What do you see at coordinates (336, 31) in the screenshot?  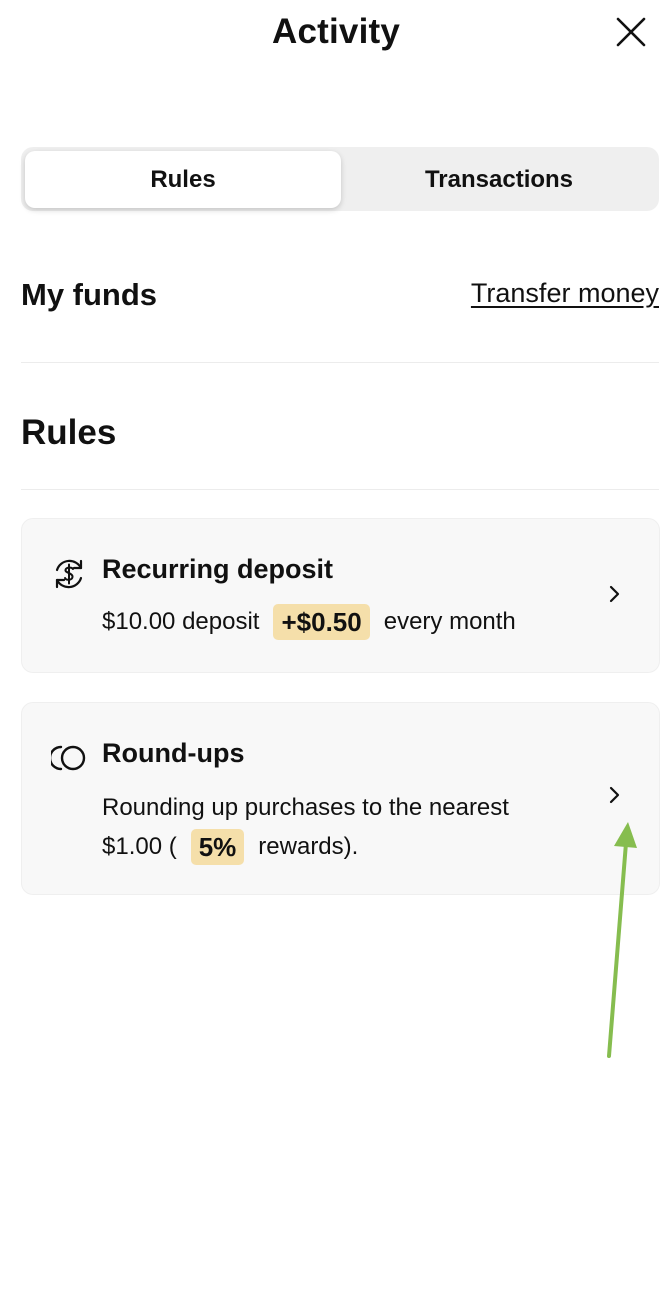 I see `page-title: Activity` at bounding box center [336, 31].